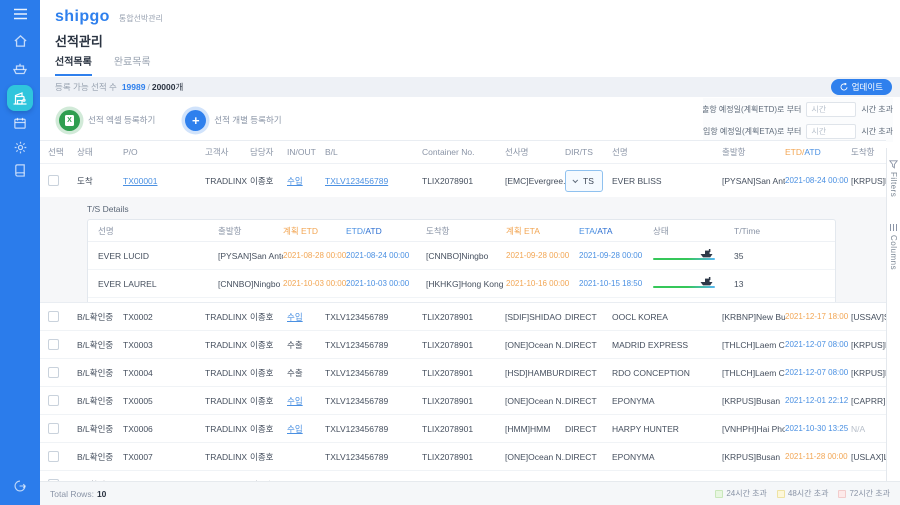  I want to click on ts-column-header-2: 계획 ETD, so click(301, 230).